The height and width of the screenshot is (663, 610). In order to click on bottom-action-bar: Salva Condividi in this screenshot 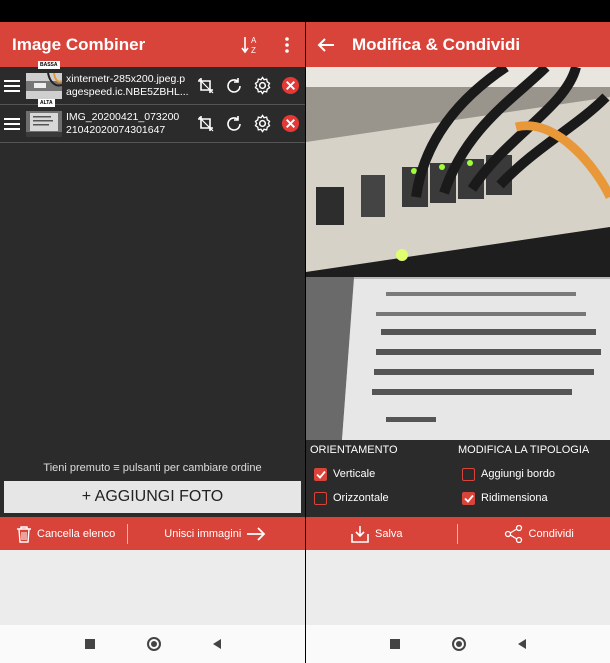, I will do `click(458, 533)`.